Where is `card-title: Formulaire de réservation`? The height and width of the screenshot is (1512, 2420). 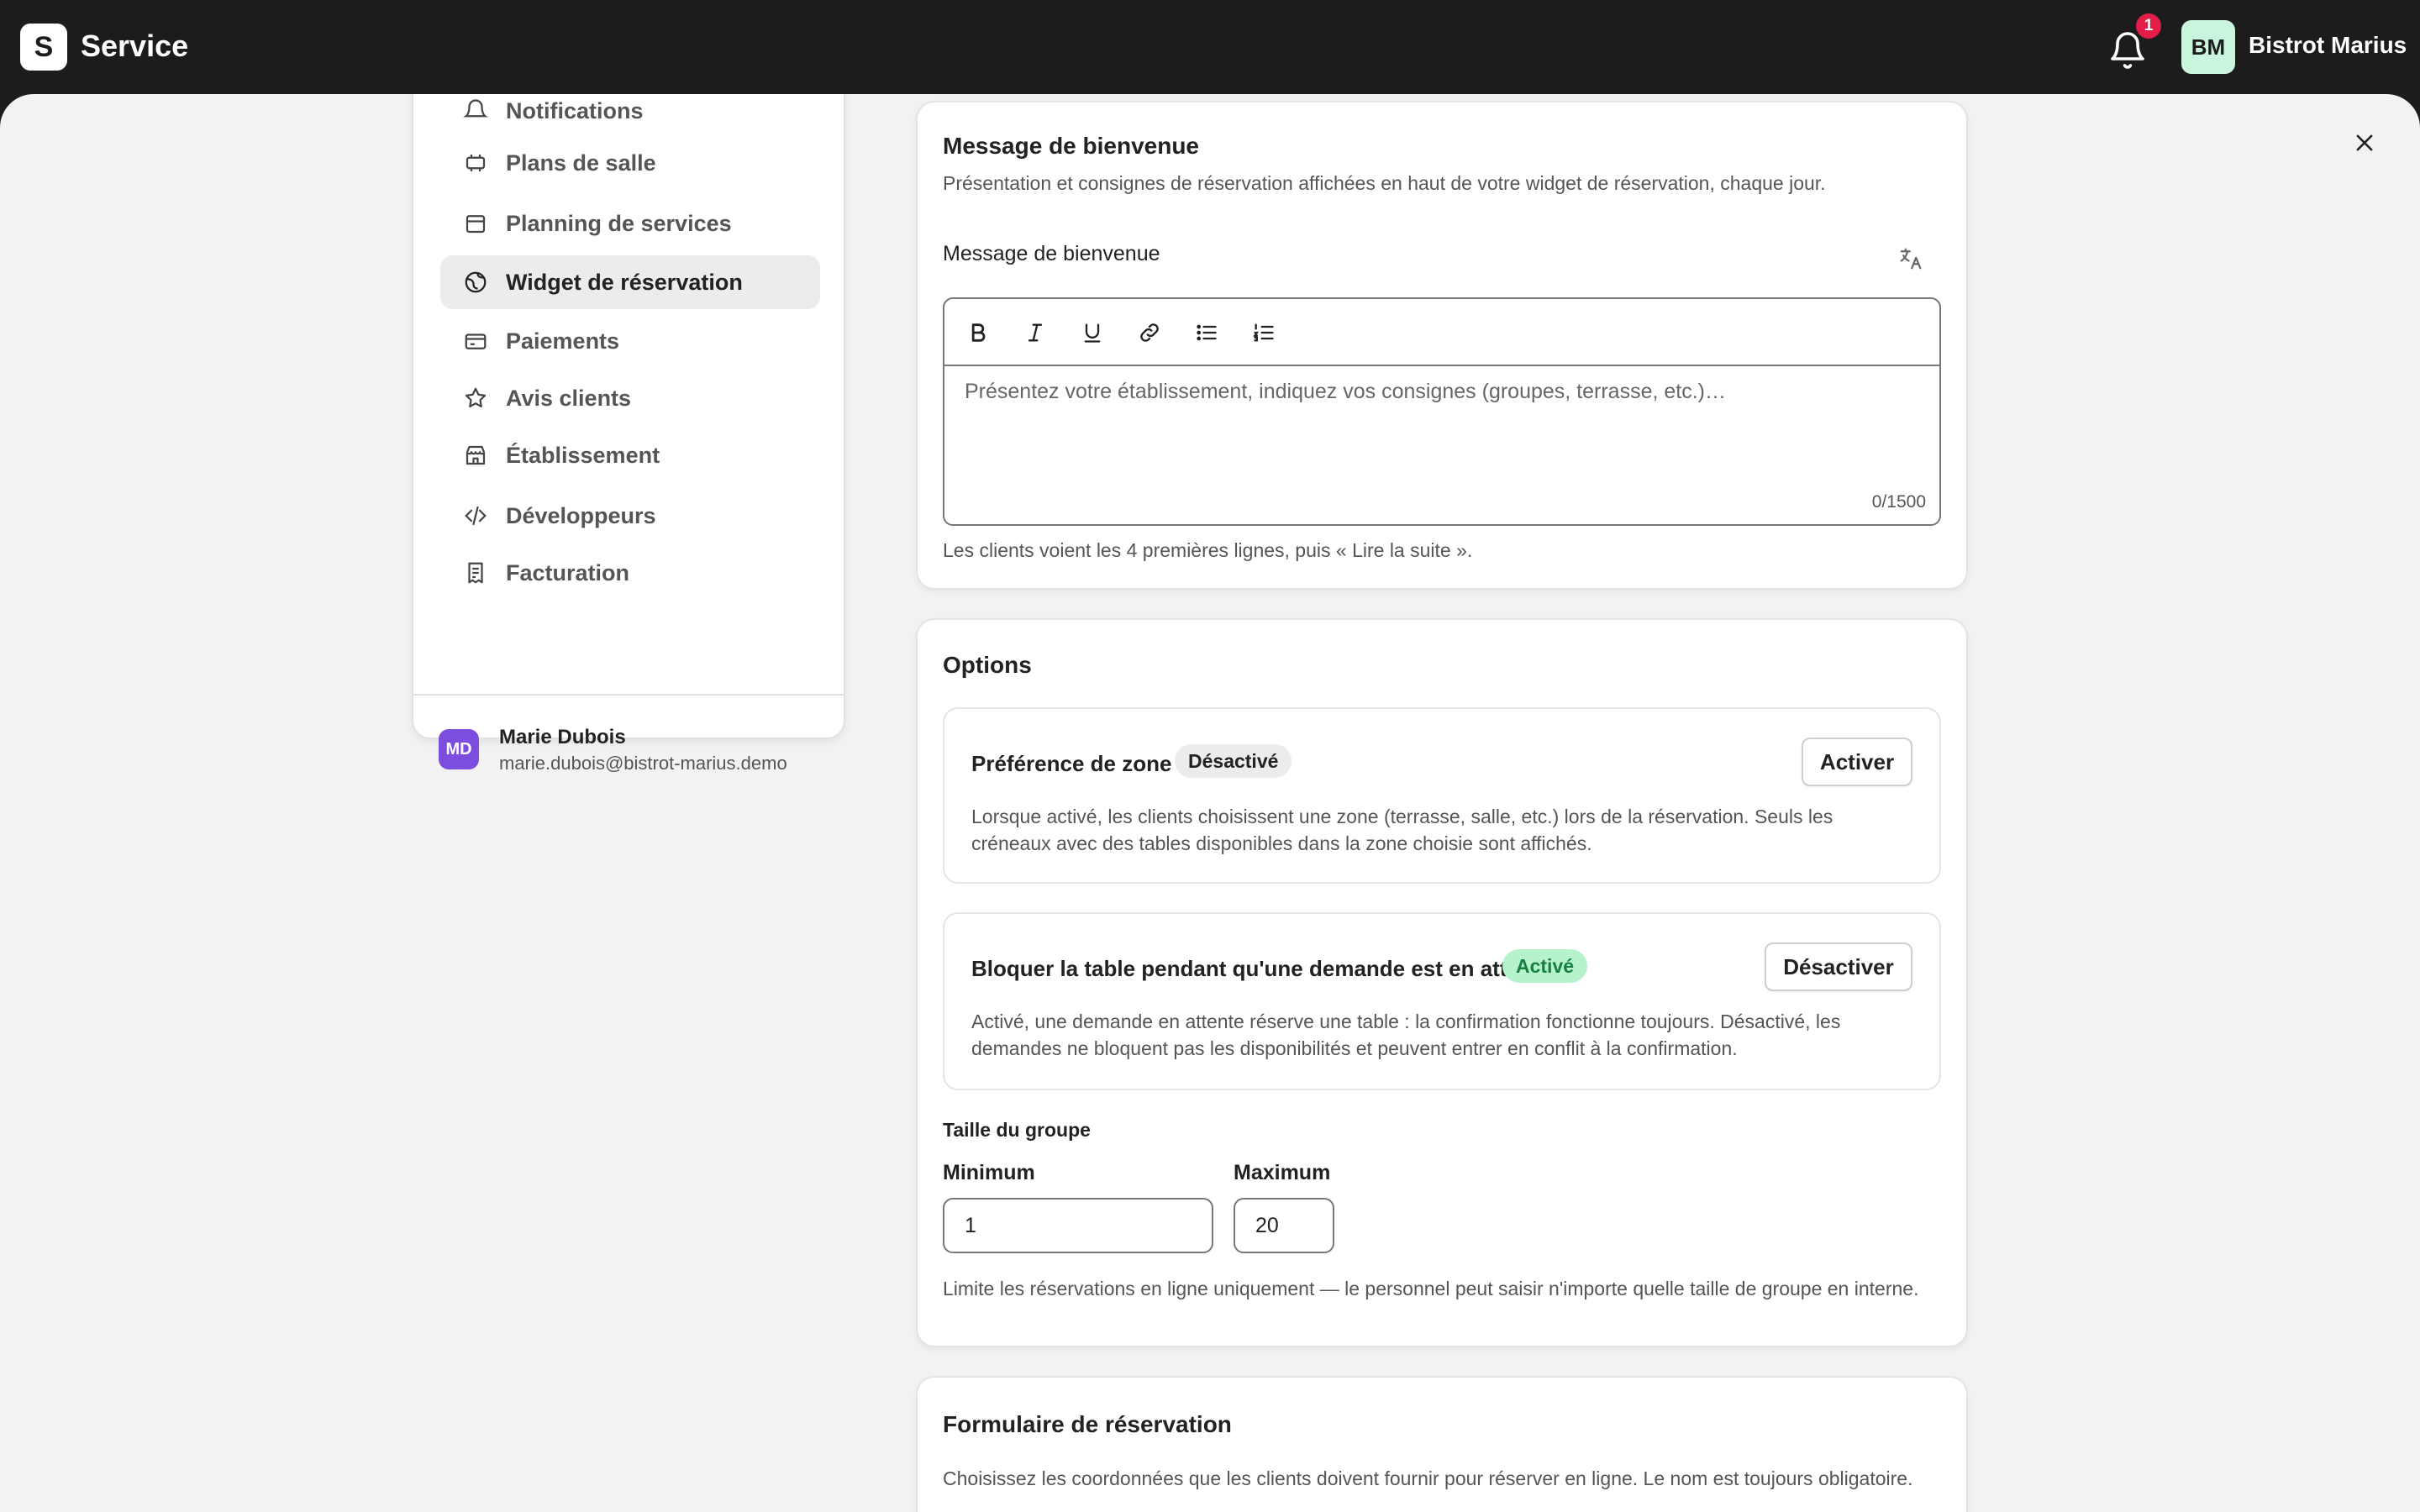
card-title: Formulaire de réservation is located at coordinates (1087, 1424).